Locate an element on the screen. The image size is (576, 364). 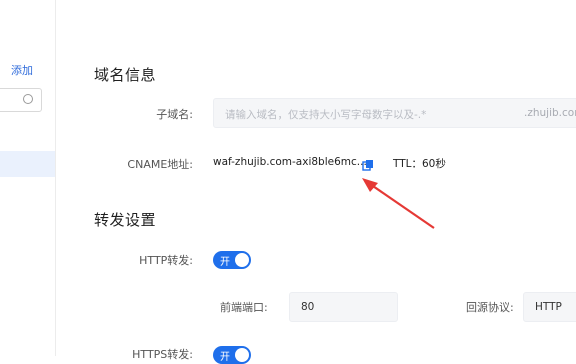
cname-label: CNAME地址: is located at coordinates (160, 164).